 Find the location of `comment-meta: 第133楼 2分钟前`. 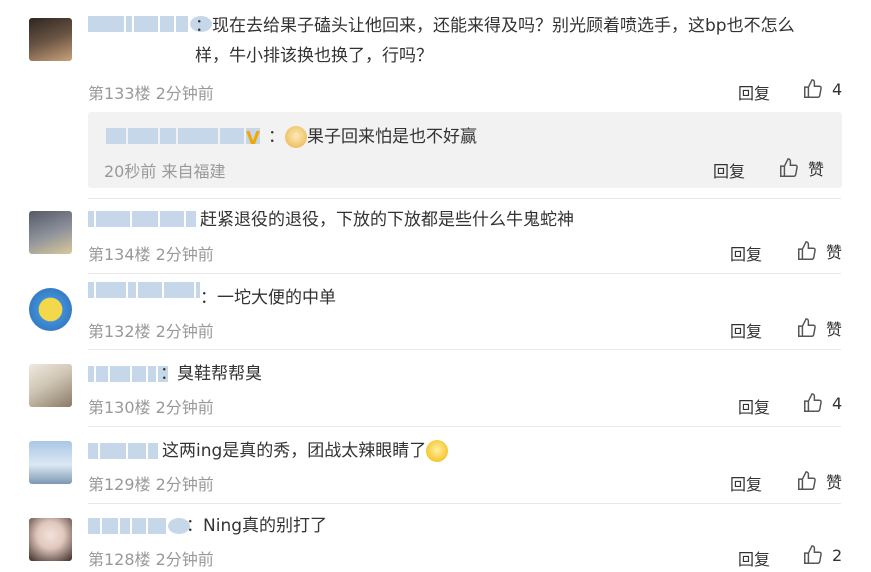

comment-meta: 第133楼 2分钟前 is located at coordinates (151, 93).